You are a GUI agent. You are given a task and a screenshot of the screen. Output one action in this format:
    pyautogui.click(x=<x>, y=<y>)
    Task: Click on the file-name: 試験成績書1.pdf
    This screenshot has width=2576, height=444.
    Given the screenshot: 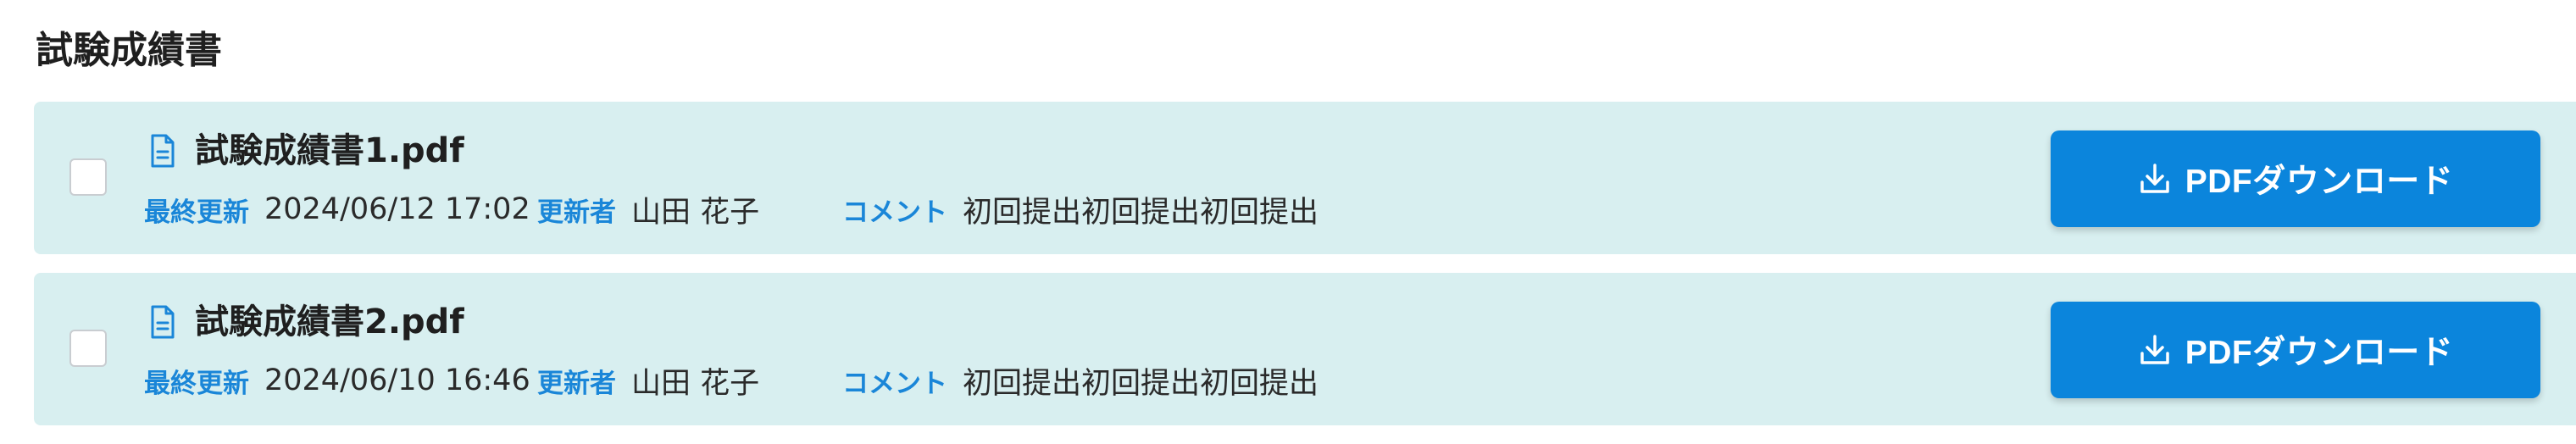 What is the action you would take?
    pyautogui.click(x=329, y=150)
    